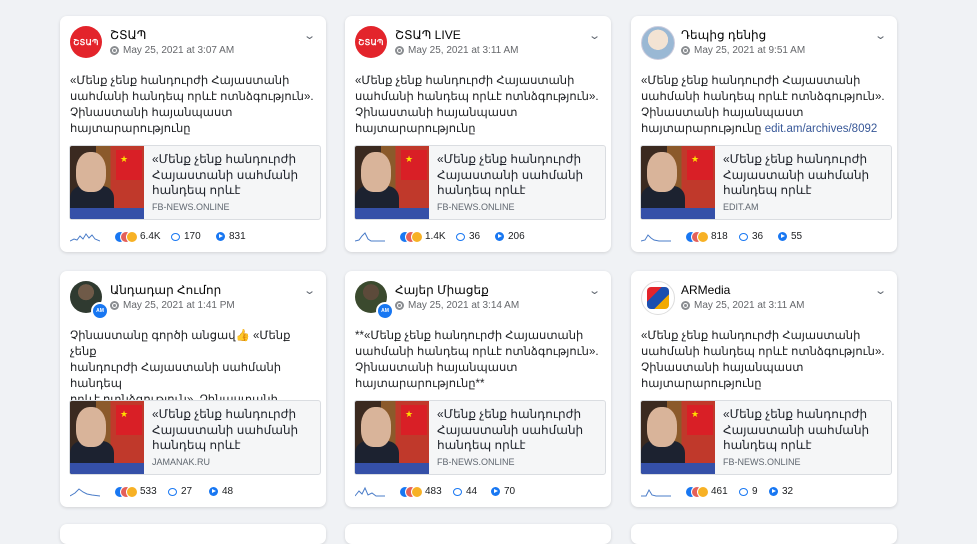  What do you see at coordinates (128, 35) in the screenshot?
I see `page-name: ՇՏԱՊ` at bounding box center [128, 35].